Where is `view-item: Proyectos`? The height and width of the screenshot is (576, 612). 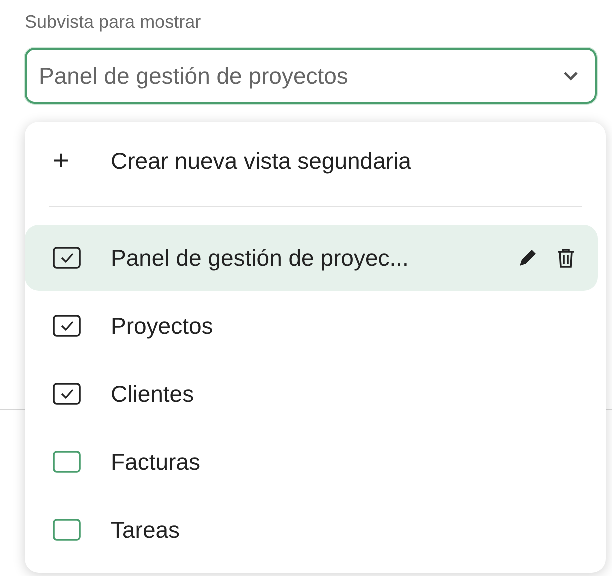 view-item: Proyectos is located at coordinates (311, 326).